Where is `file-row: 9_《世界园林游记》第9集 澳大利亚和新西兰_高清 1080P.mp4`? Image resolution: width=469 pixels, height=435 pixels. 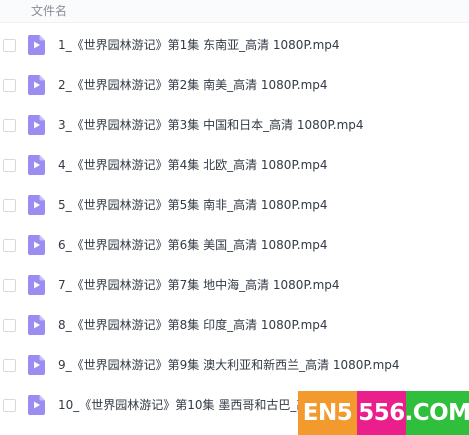 file-row: 9_《世界园林游记》第9集 澳大利亚和新西兰_高清 1080P.mp4 is located at coordinates (234, 367).